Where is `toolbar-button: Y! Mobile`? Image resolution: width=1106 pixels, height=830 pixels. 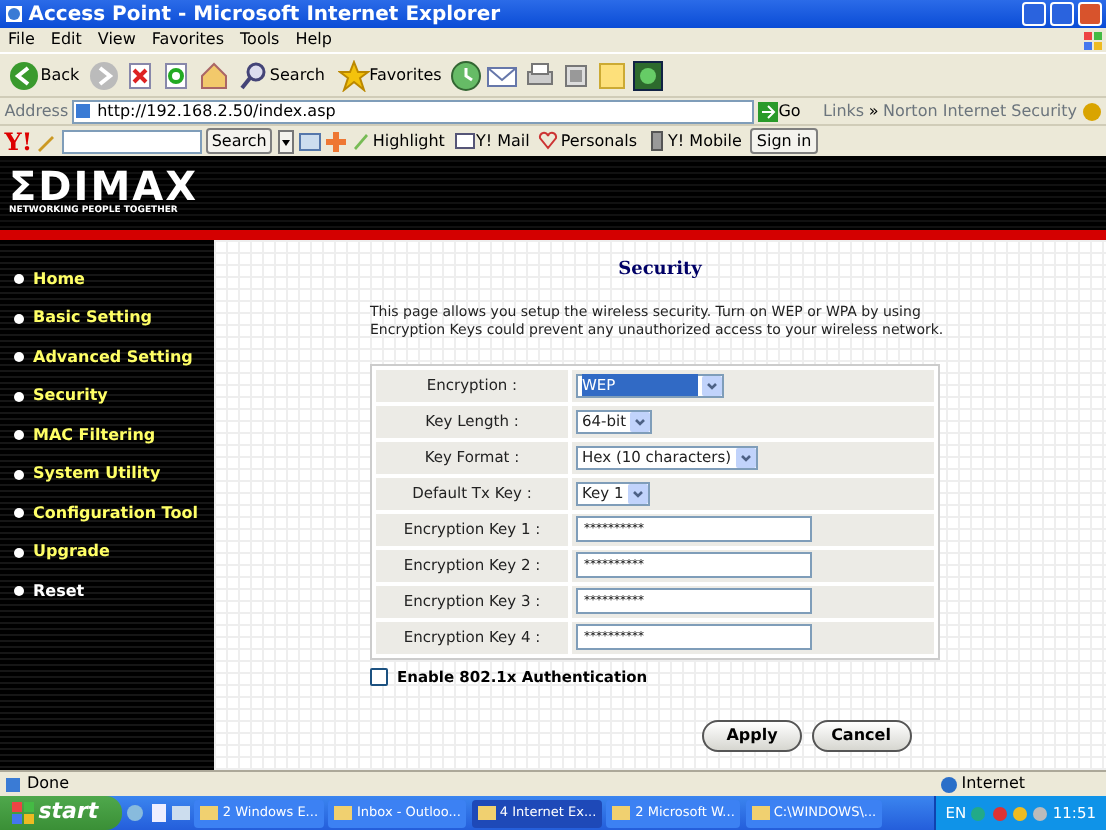 toolbar-button: Y! Mobile is located at coordinates (694, 141).